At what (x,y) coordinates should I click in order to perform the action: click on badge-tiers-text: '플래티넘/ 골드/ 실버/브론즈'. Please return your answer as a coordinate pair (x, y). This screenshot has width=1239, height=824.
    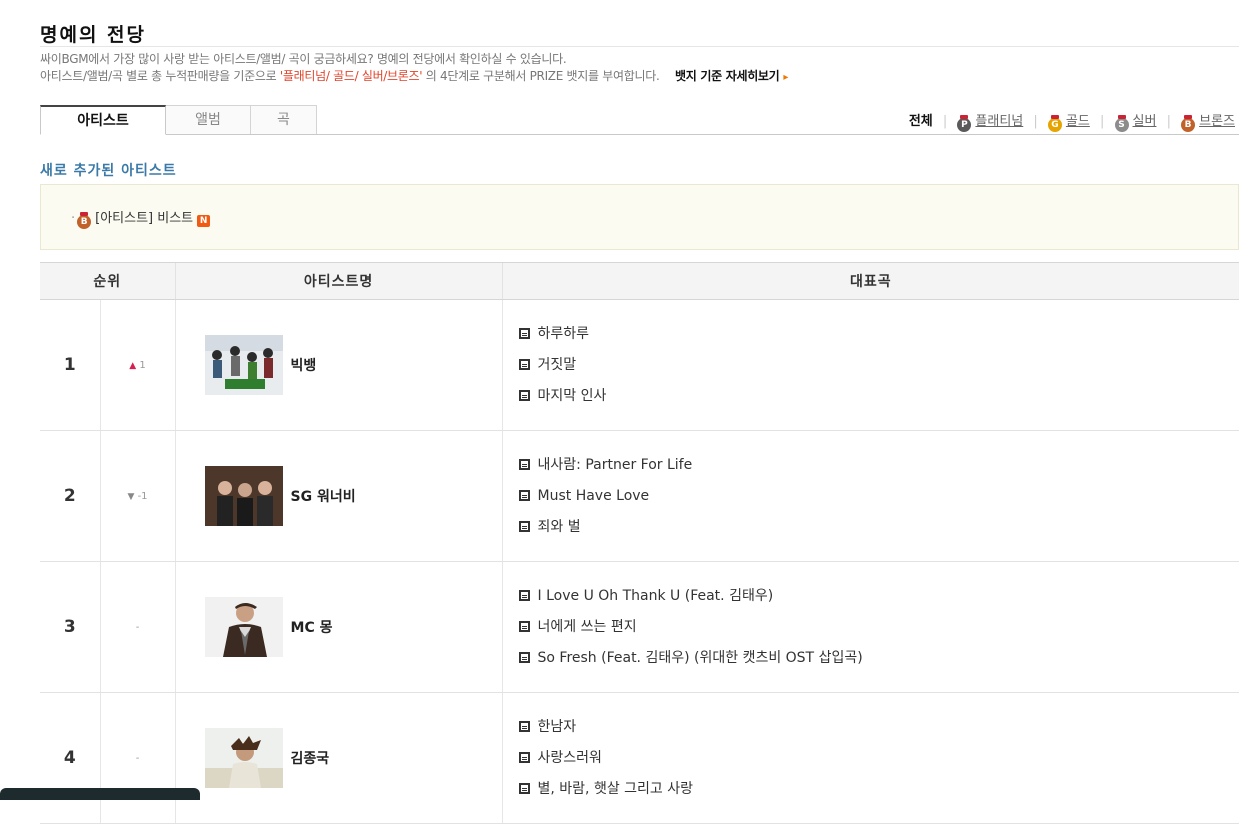
    Looking at the image, I should click on (351, 76).